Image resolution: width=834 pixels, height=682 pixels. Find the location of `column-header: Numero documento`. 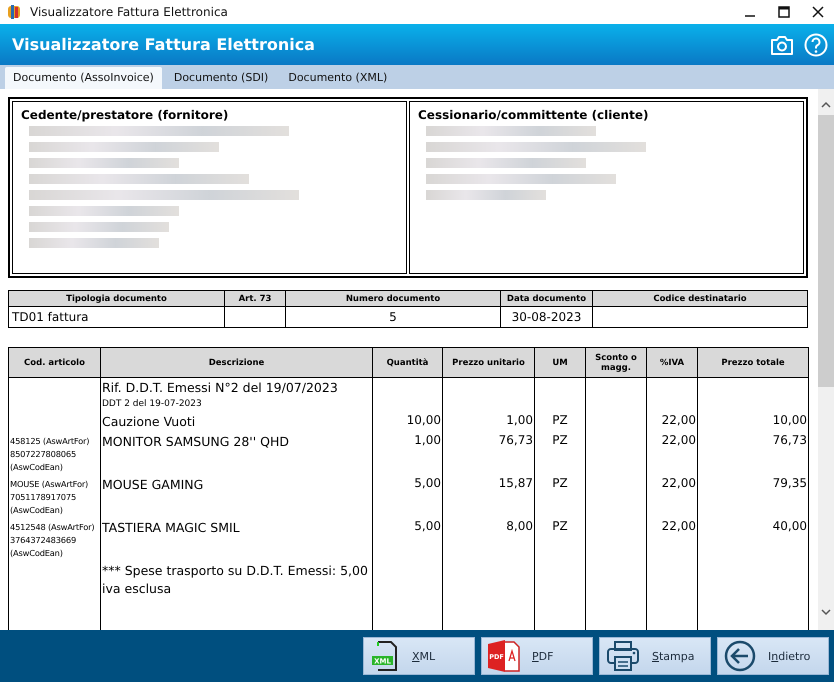

column-header: Numero documento is located at coordinates (393, 298).